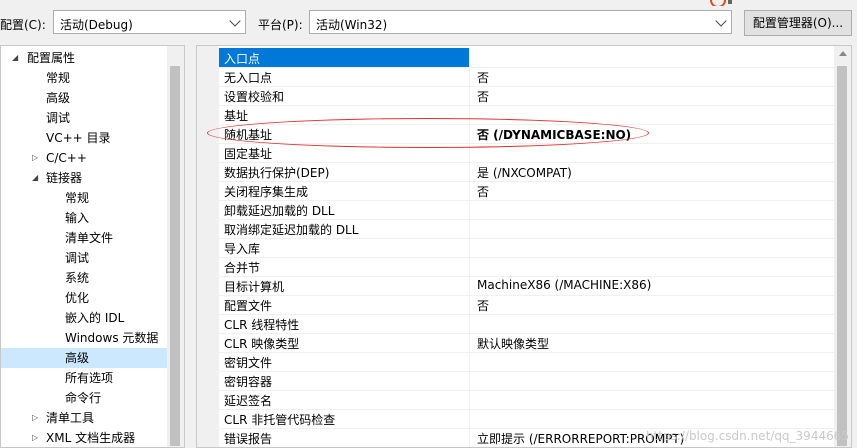 This screenshot has height=448, width=857. What do you see at coordinates (842, 256) in the screenshot?
I see `grid-scrollbar-thumb` at bounding box center [842, 256].